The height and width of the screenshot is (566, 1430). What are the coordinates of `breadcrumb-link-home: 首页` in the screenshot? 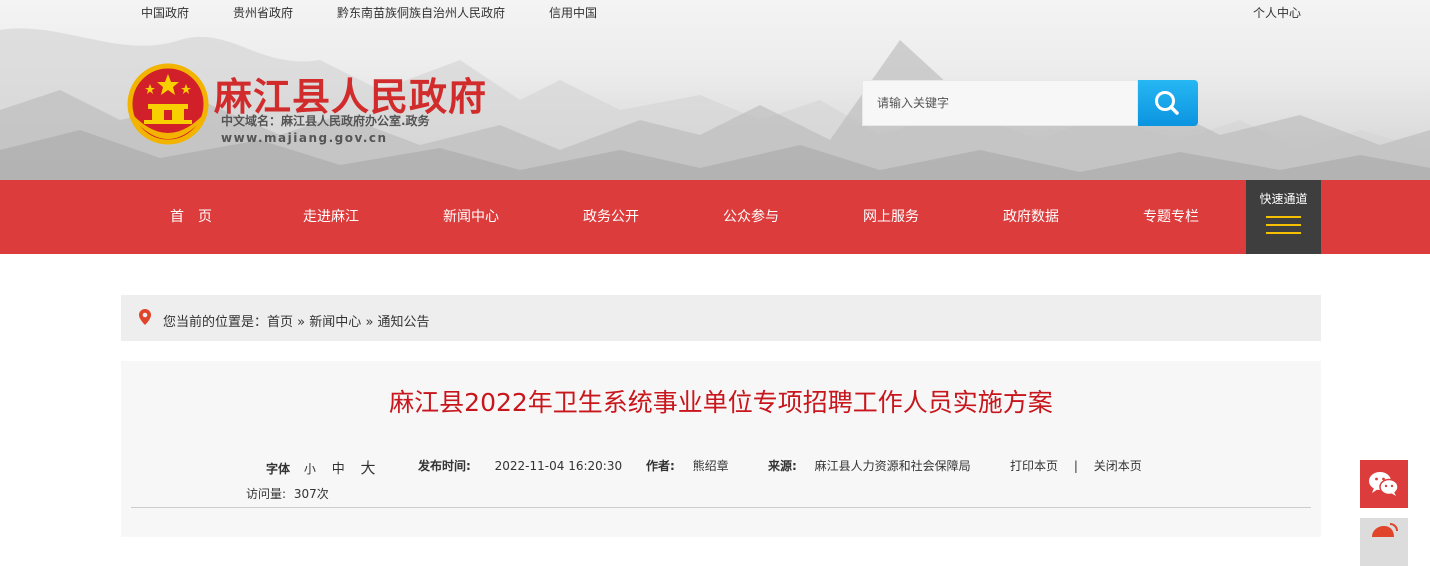 It's located at (280, 322).